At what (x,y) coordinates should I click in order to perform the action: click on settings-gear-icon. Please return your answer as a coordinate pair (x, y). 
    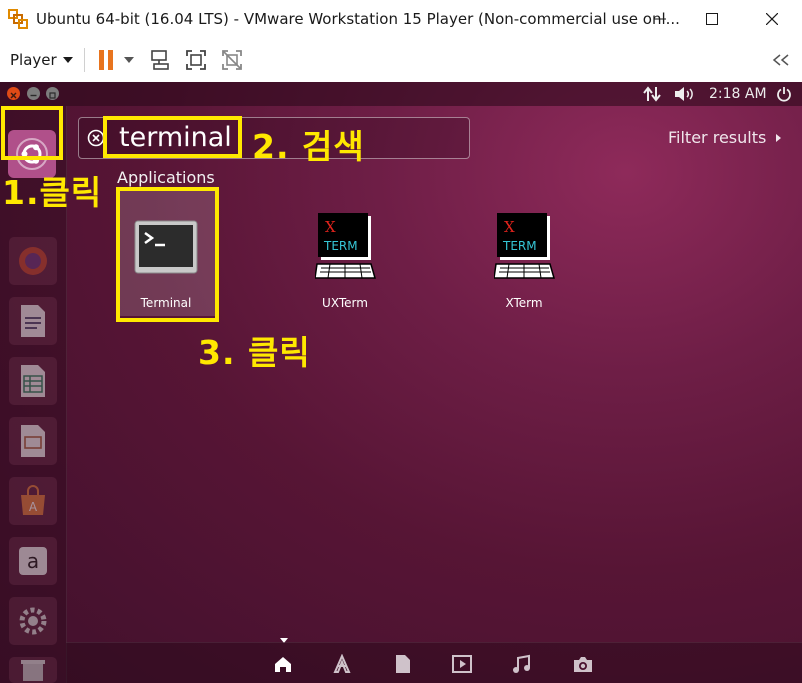
    Looking at the image, I should click on (33, 621).